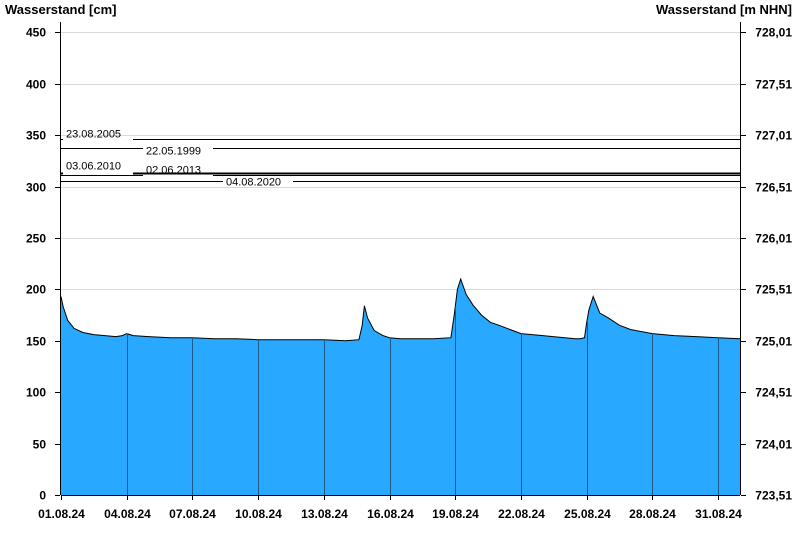  I want to click on left-tick-label: 400, so click(36, 85).